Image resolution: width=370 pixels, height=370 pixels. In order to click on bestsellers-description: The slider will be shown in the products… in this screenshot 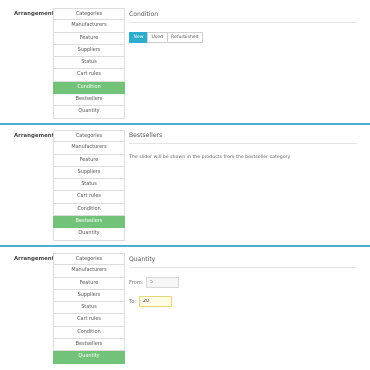, I will do `click(210, 157)`.